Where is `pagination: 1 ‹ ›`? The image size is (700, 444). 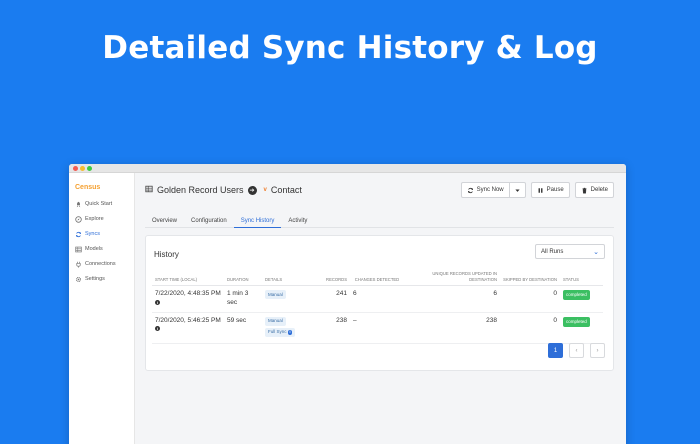
pagination: 1 ‹ › is located at coordinates (576, 350).